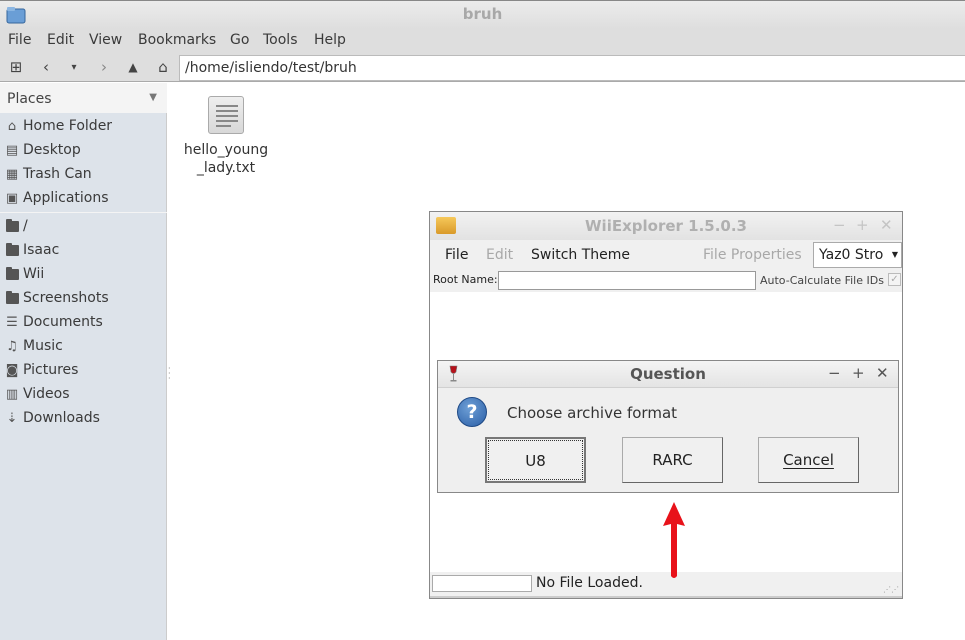  Describe the element at coordinates (63, 322) in the screenshot. I see `sidebar-item-label: Documents` at that location.